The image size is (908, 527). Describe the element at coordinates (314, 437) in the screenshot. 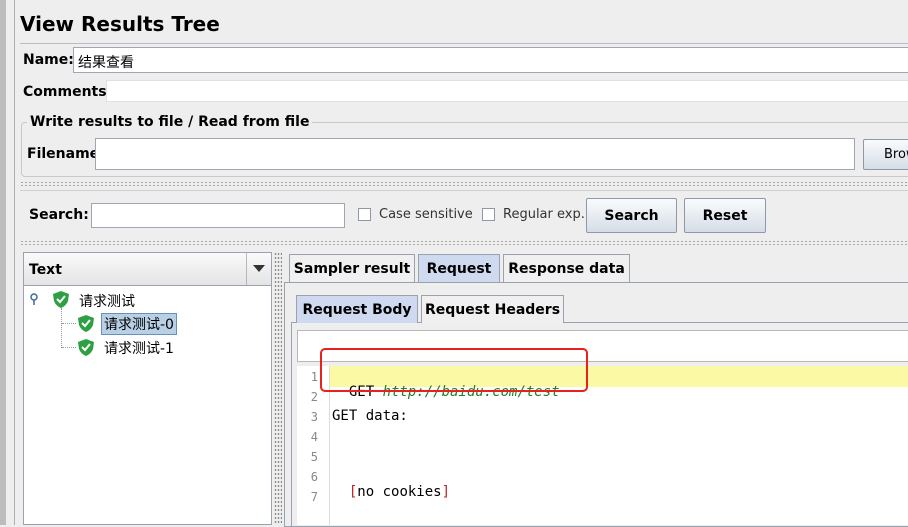

I see `line-number: 4` at that location.